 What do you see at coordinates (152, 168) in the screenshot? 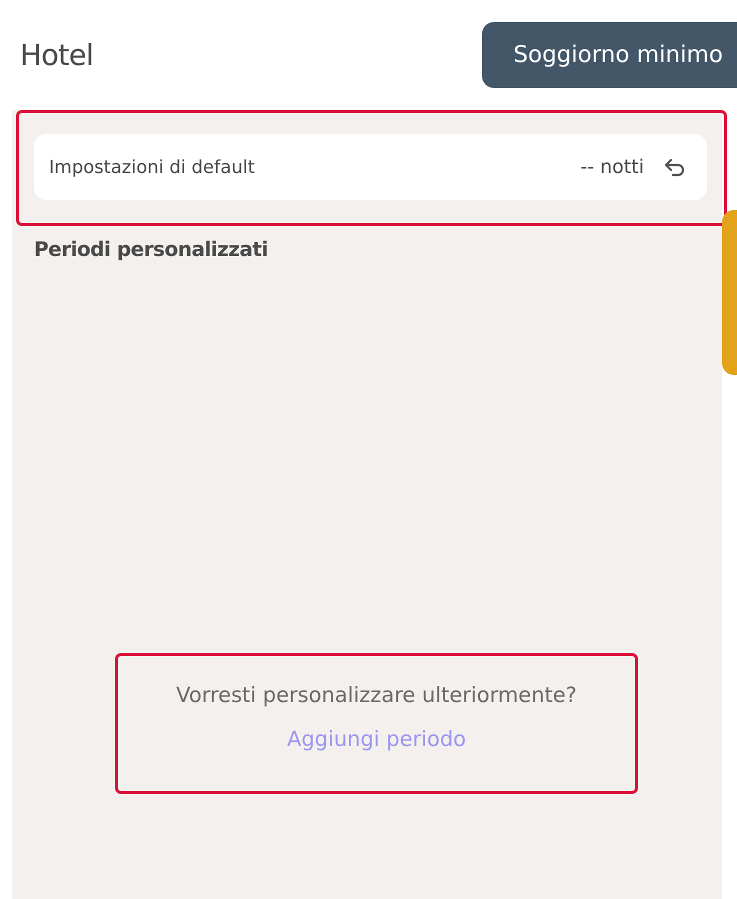
I see `default-settings-label: Impostazioni di default` at bounding box center [152, 168].